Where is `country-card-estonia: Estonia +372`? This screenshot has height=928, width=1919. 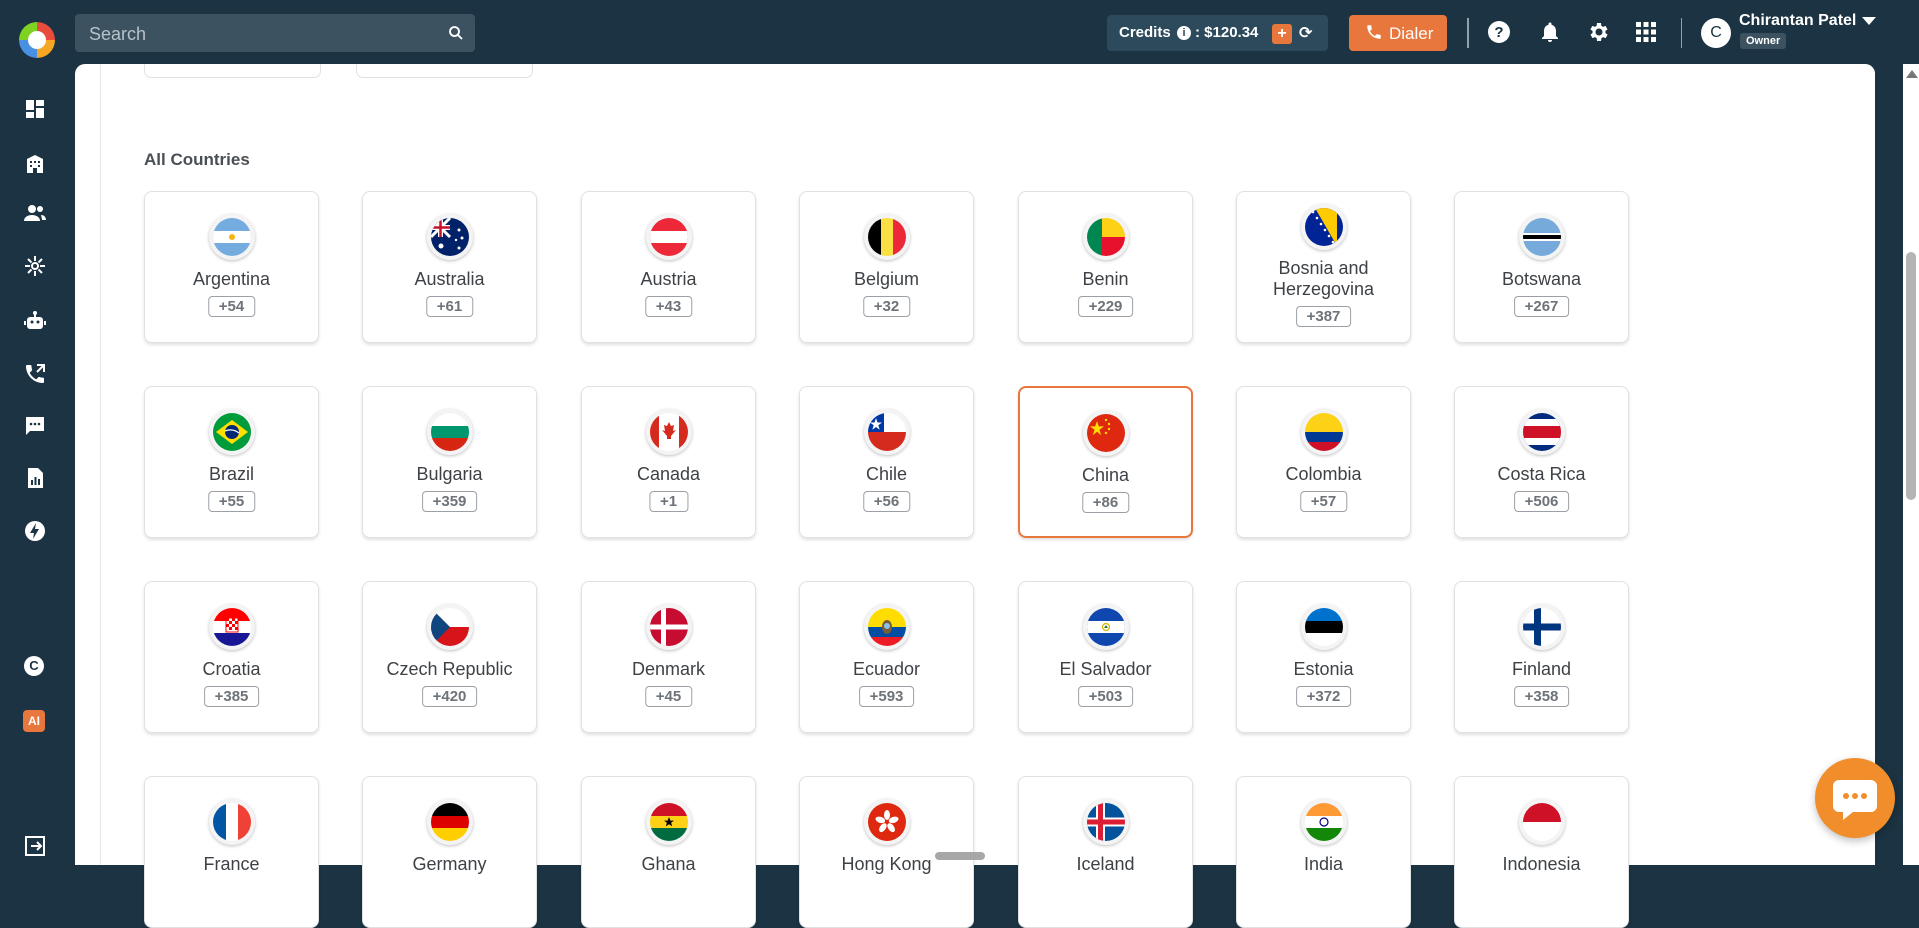
country-card-estonia: Estonia +372 is located at coordinates (1323, 657).